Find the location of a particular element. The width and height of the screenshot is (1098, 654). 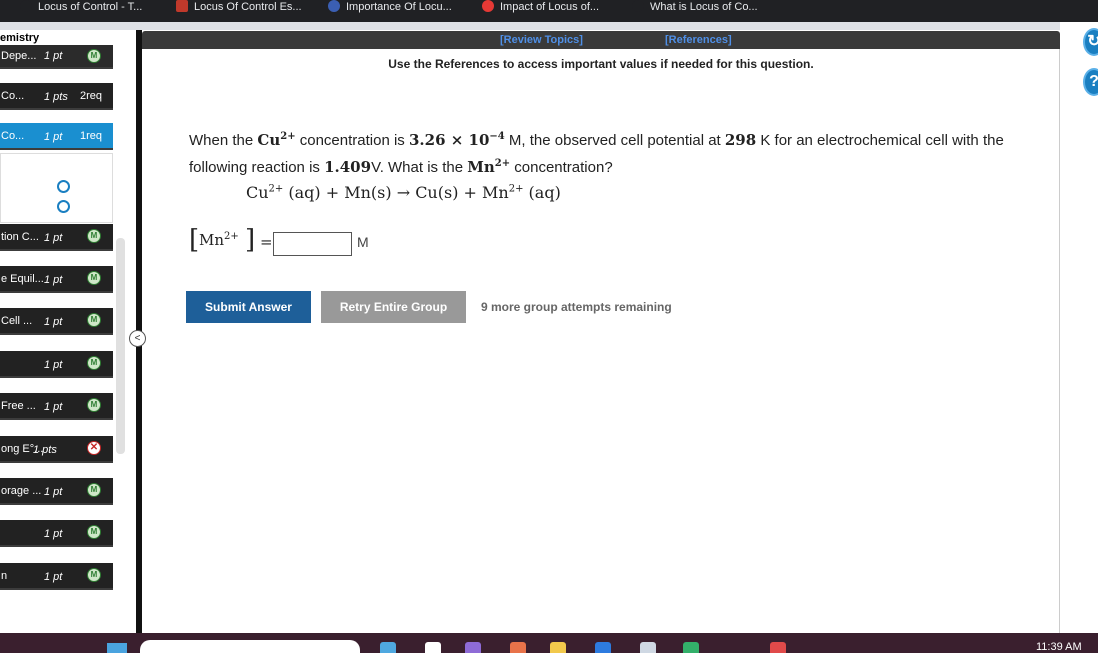

sidebar-item: Co... 1 pts 2req is located at coordinates (56, 96).